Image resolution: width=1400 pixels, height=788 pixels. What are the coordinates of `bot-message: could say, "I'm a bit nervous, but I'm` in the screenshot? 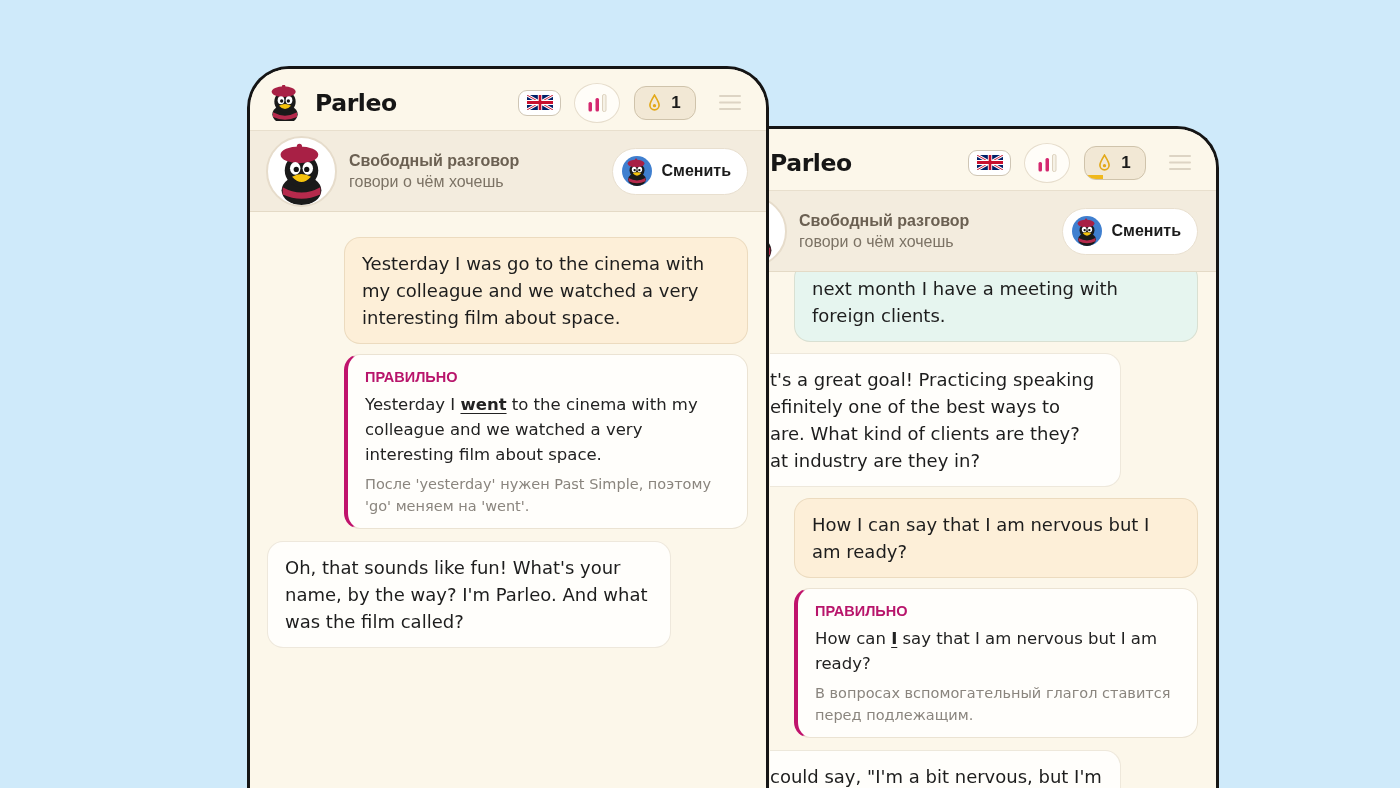 It's located at (945, 769).